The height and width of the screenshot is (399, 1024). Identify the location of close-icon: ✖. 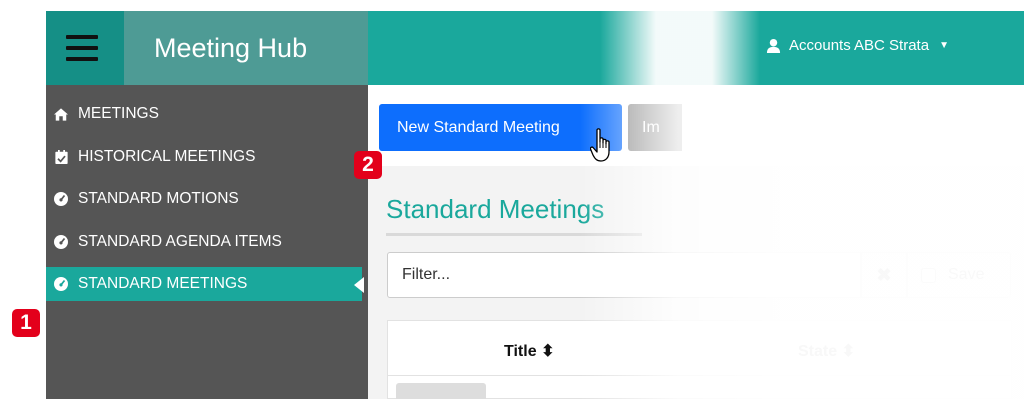
(884, 274).